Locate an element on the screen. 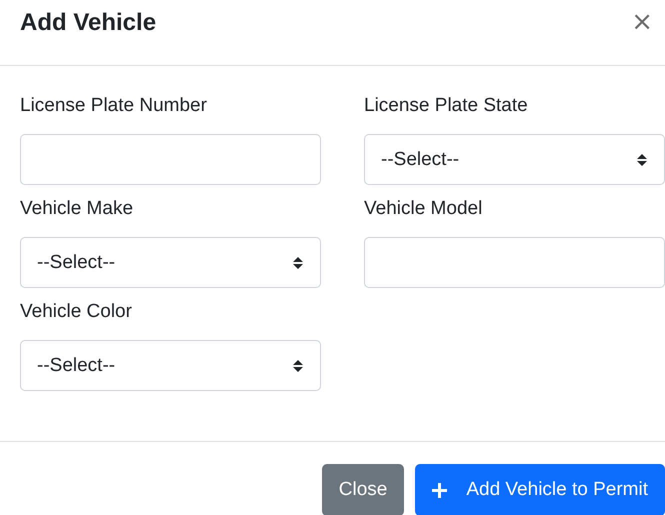  field-label: Vehicle Model is located at coordinates (424, 209).